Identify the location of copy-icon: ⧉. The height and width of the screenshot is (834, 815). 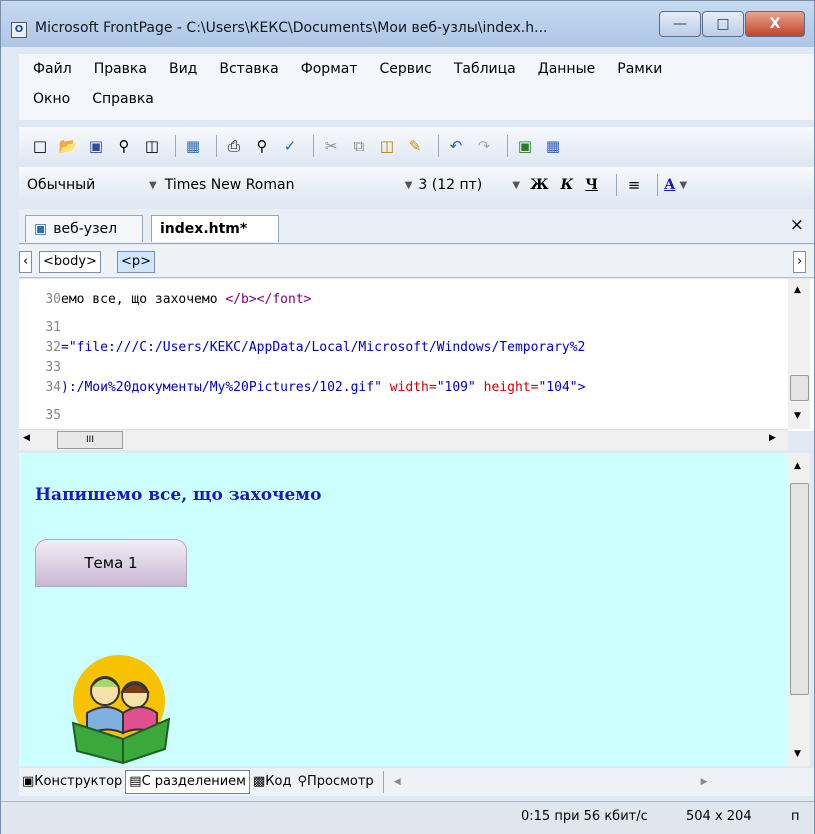
(359, 146).